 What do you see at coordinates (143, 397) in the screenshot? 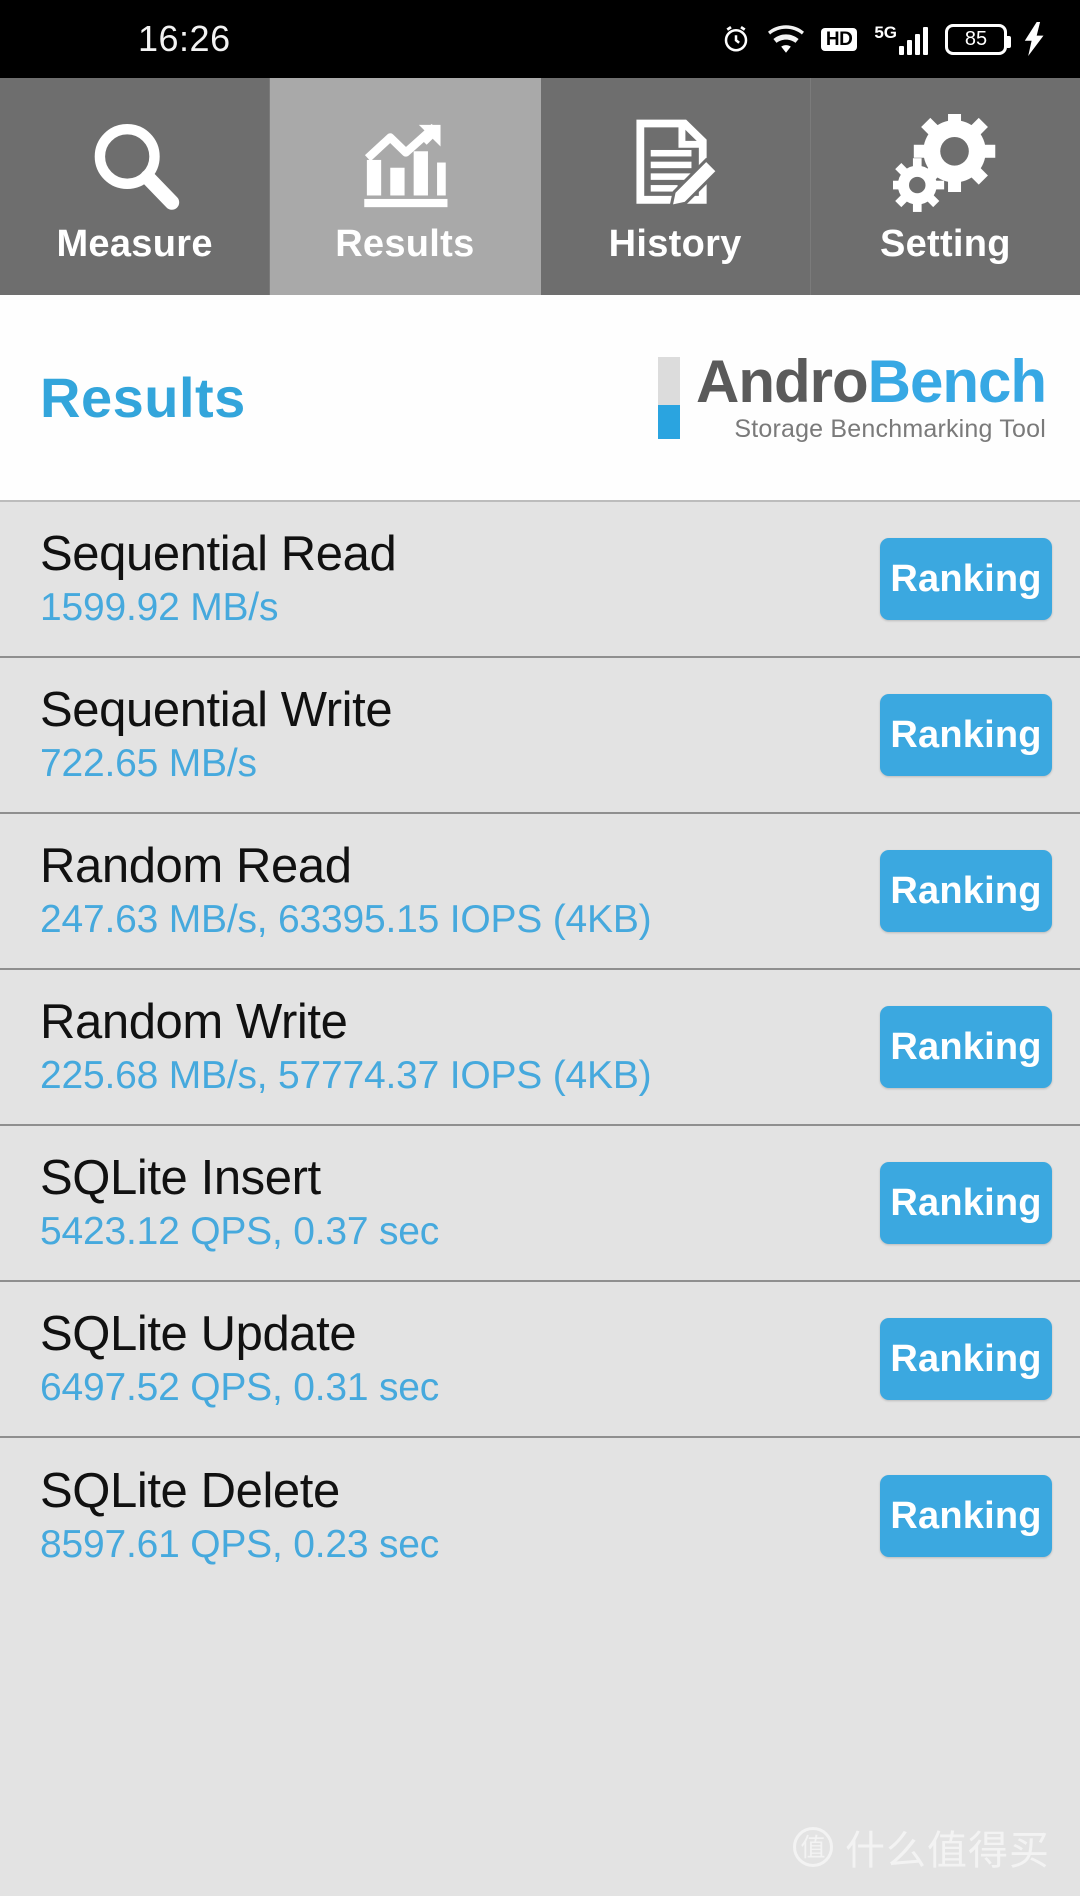
I see `page-title: Results` at bounding box center [143, 397].